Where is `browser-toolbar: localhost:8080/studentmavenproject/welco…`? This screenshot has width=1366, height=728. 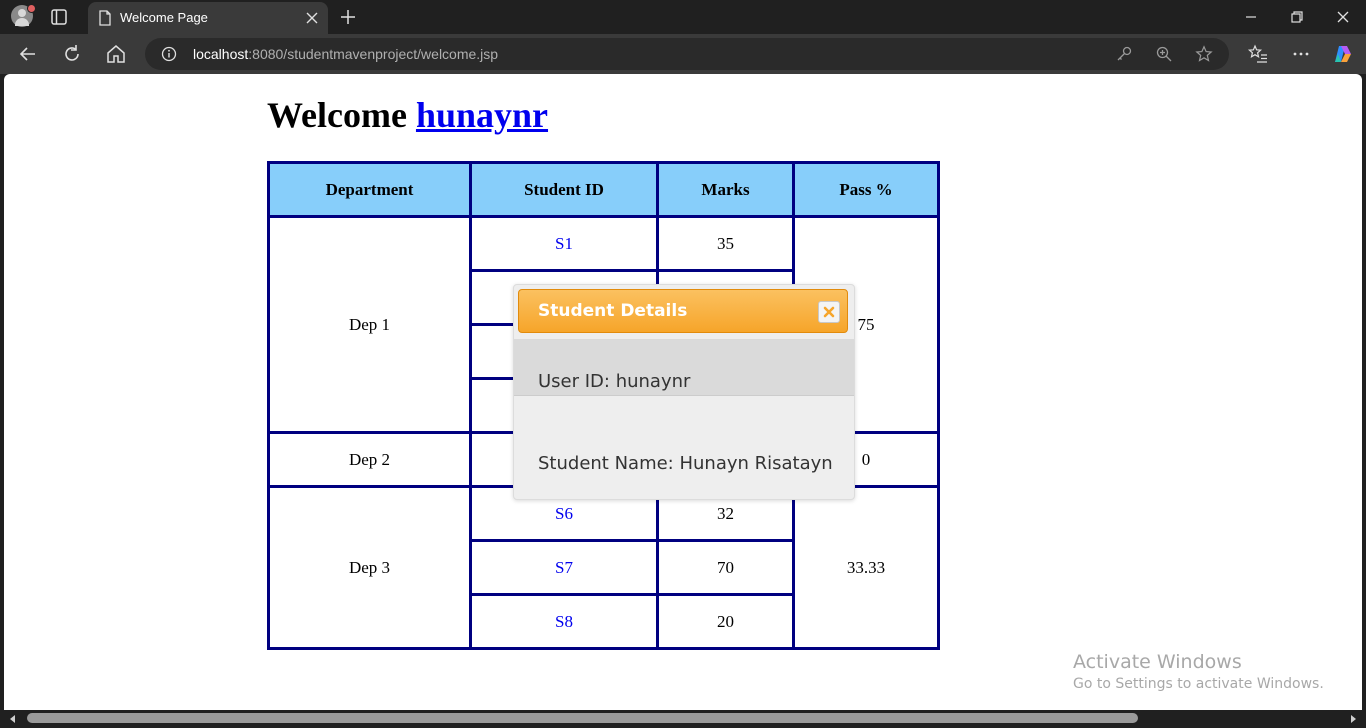 browser-toolbar: localhost:8080/studentmavenproject/welco… is located at coordinates (683, 54).